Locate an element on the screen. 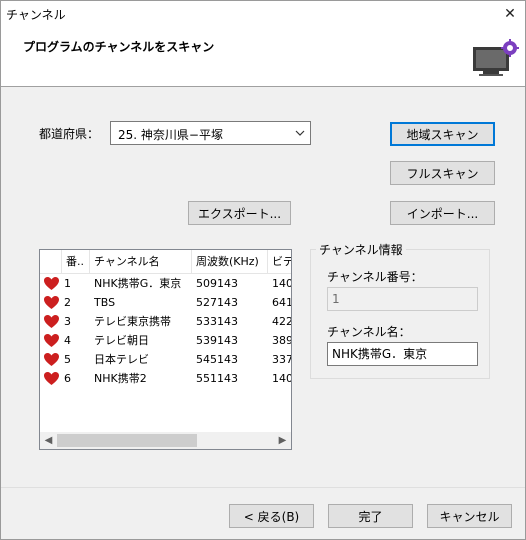 This screenshot has height=540, width=526. channel-name: NHK携帯G．東京 is located at coordinates (138, 283).